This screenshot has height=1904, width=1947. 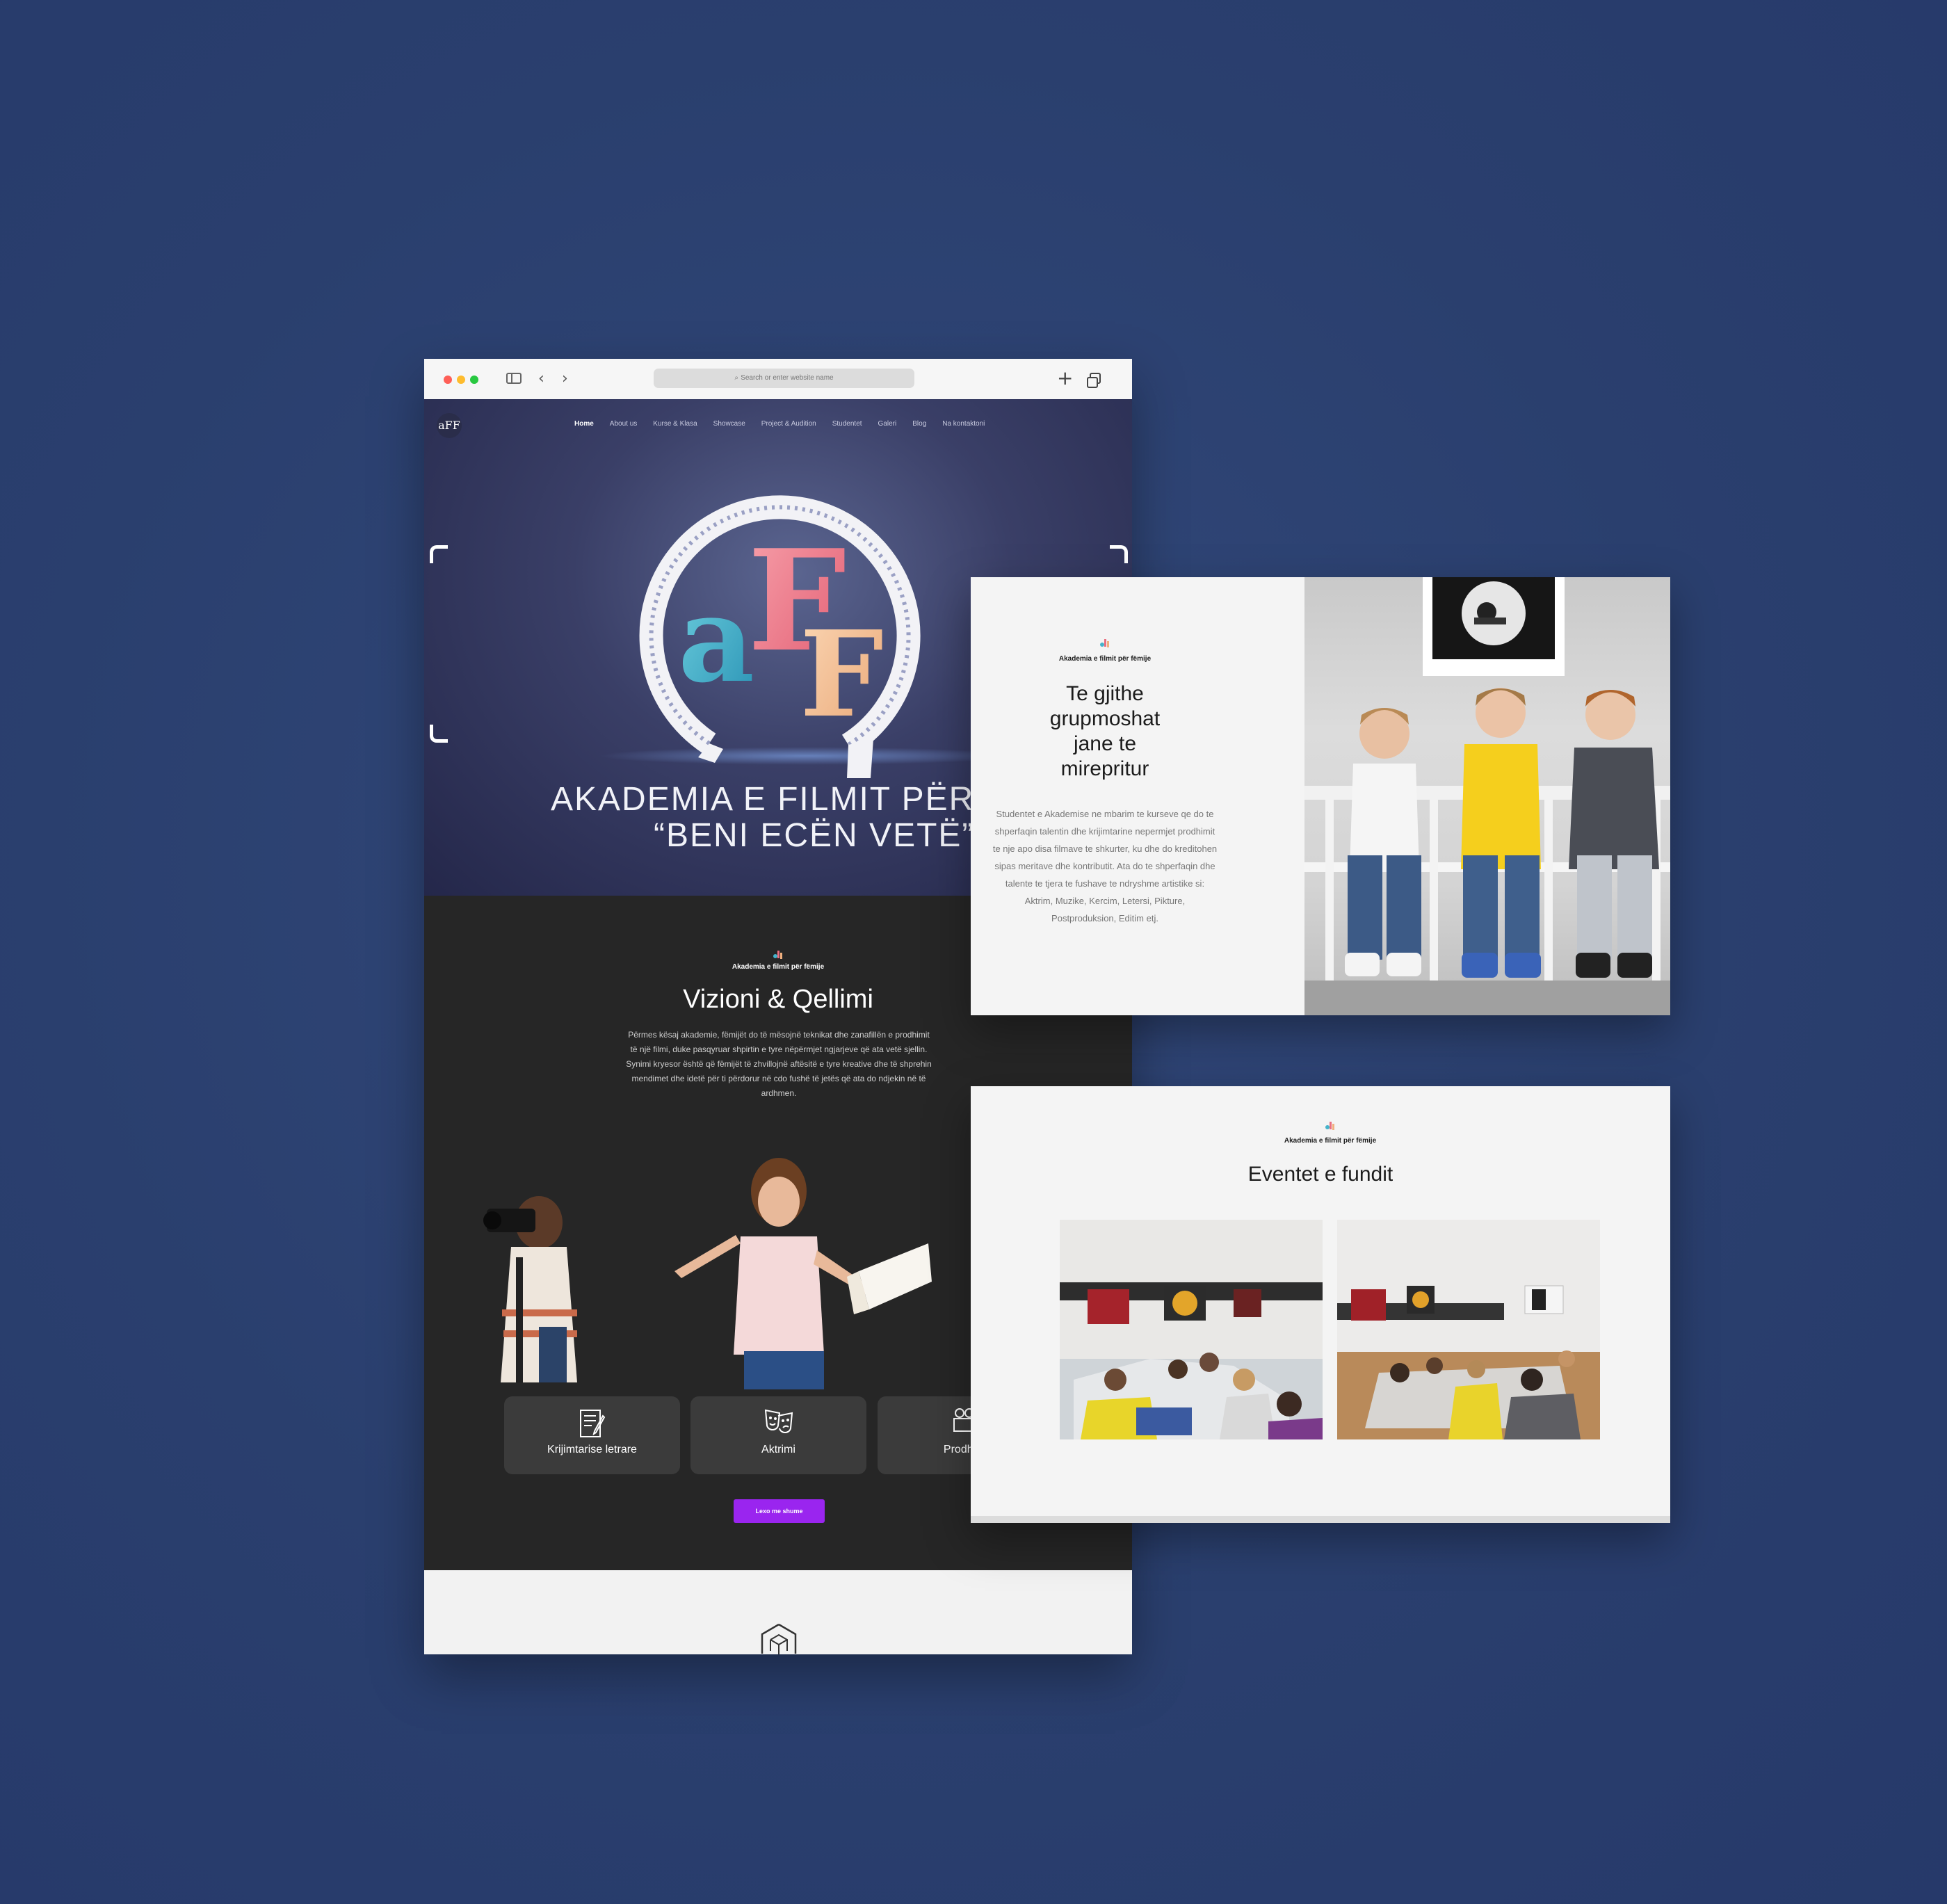 I want to click on browser-toolbar: ‹ › ⌕ Search or enter website name +, so click(x=778, y=379).